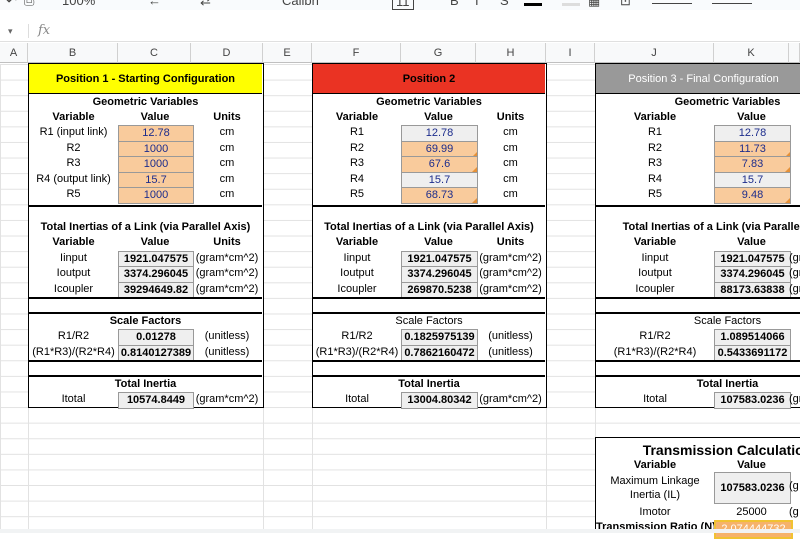 This screenshot has height=539, width=800. I want to click on value-cell: 68.73, so click(439, 195).